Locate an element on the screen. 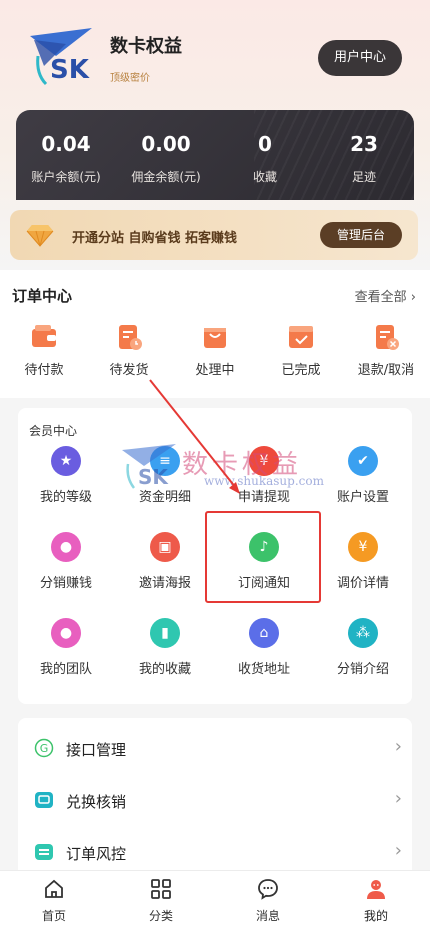 Image resolution: width=430 pixels, height=932 pixels. redeem-icon is located at coordinates (44, 800).